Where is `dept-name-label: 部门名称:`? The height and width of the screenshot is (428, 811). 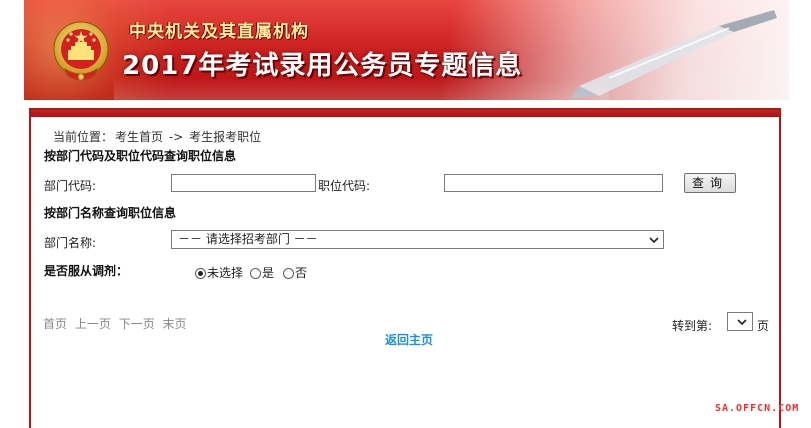 dept-name-label: 部门名称: is located at coordinates (70, 243).